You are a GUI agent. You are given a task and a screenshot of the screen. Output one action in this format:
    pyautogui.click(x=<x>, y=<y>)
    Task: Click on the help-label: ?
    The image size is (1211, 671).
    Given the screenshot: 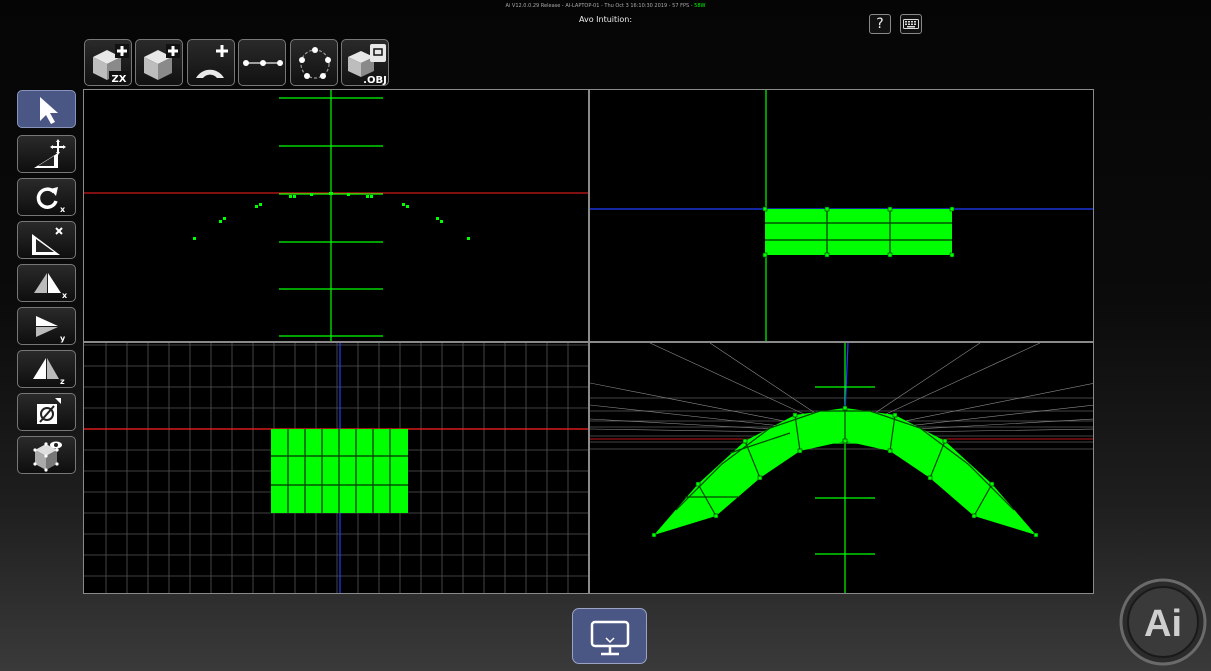 What is the action you would take?
    pyautogui.click(x=880, y=24)
    